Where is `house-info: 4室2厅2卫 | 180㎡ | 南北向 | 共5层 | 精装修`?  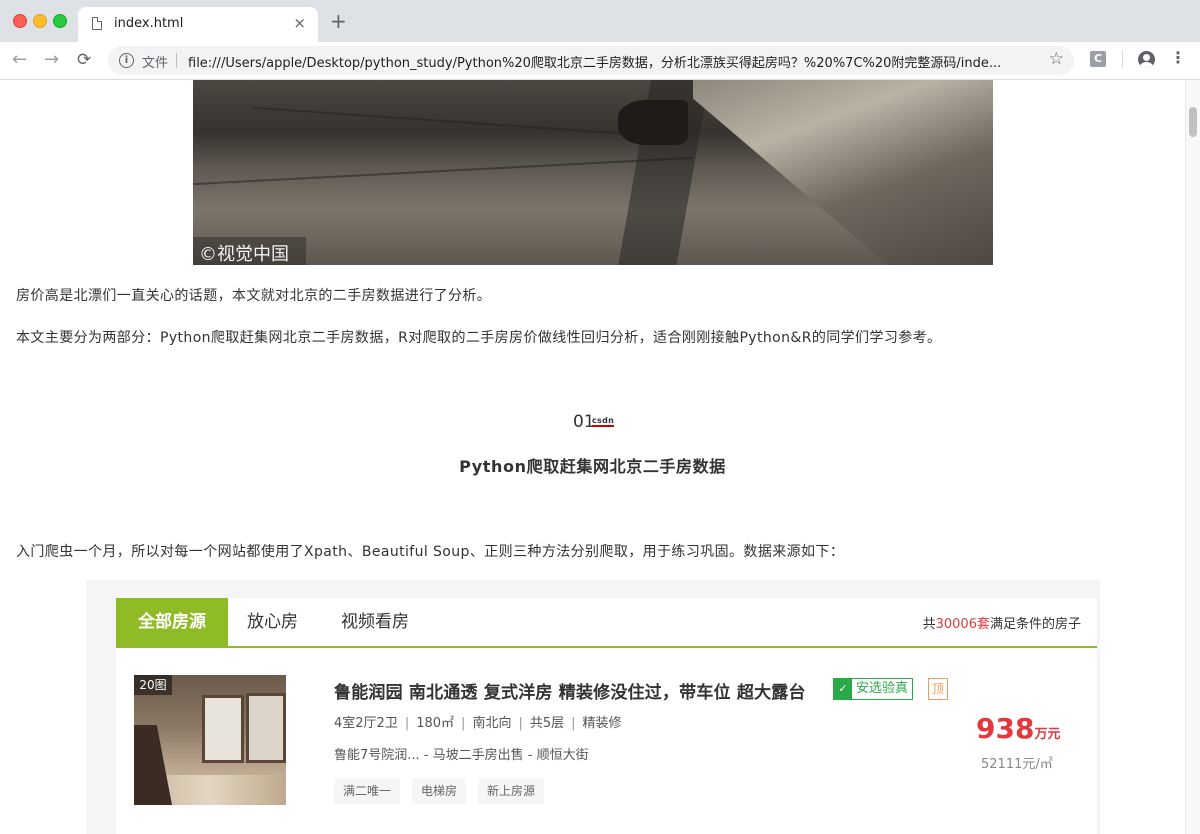 house-info: 4室2厅2卫 | 180㎡ | 南北向 | 共5层 | 精装修 is located at coordinates (478, 721).